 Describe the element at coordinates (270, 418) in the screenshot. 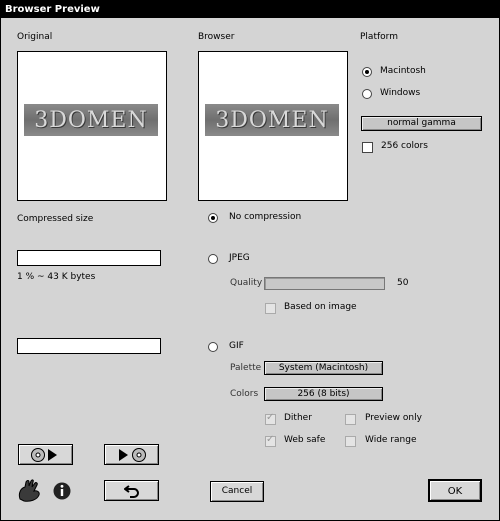

I see `dither-checkbox` at that location.